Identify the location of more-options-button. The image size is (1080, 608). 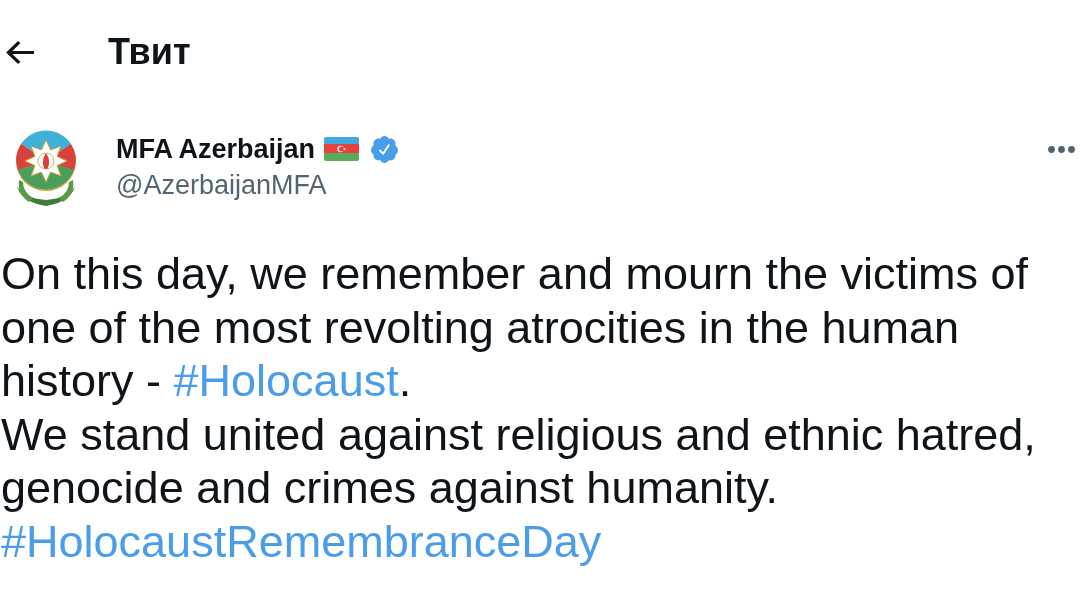
(1061, 149).